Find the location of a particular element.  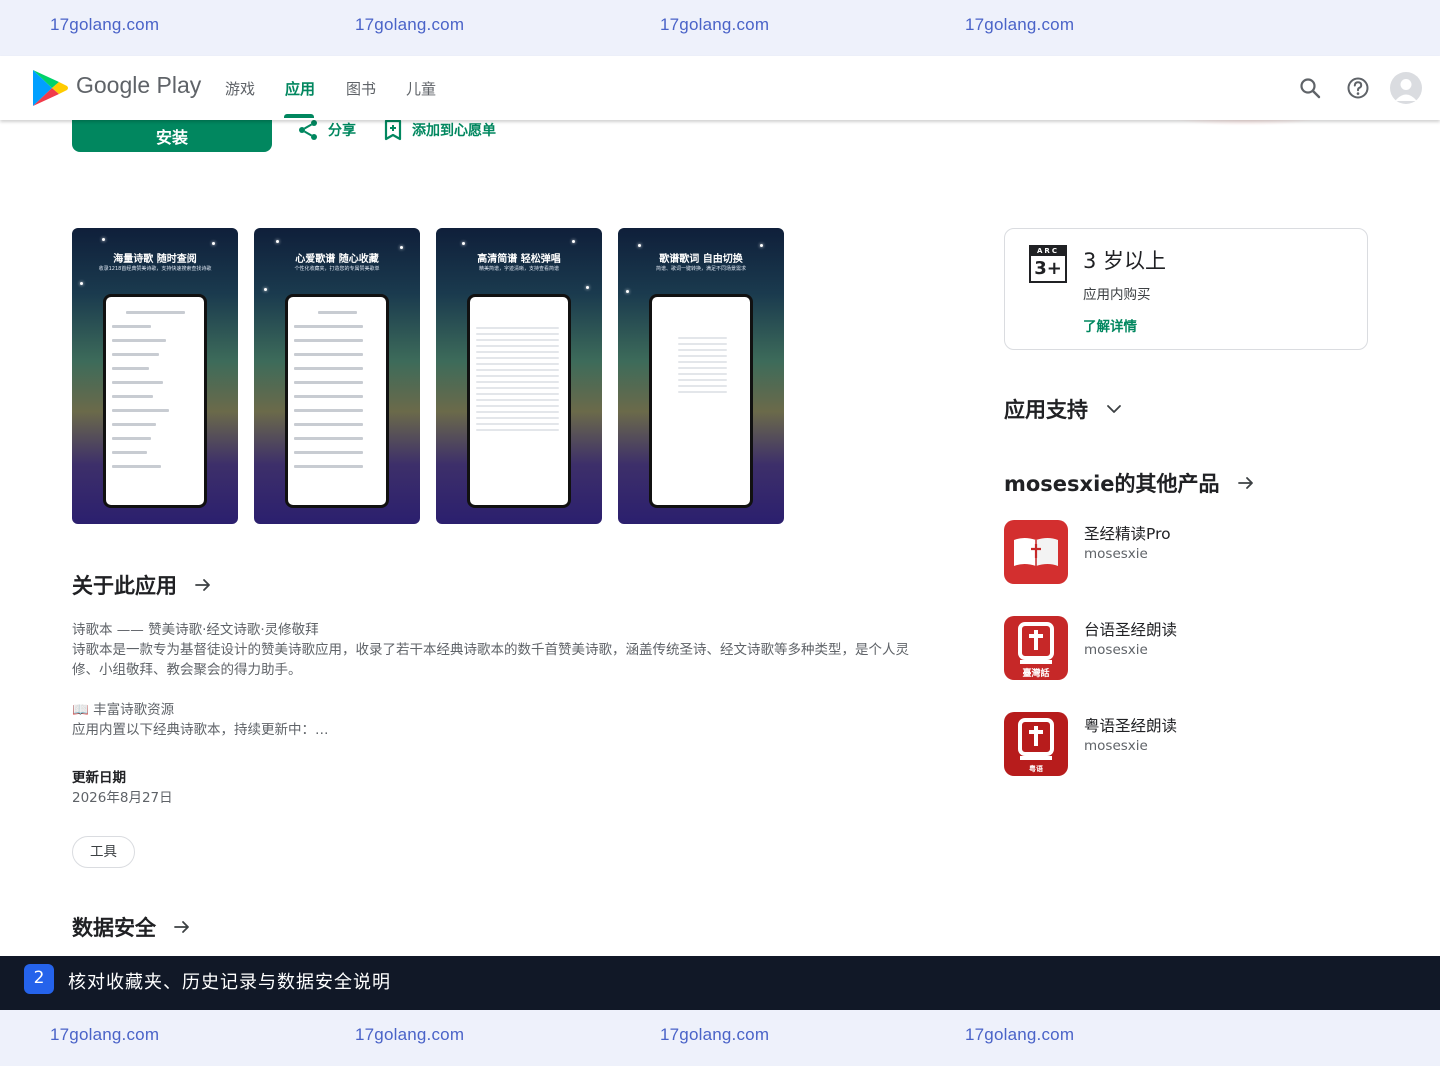

screenshot-title: 歌谱歌词 自由切换 is located at coordinates (701, 259).